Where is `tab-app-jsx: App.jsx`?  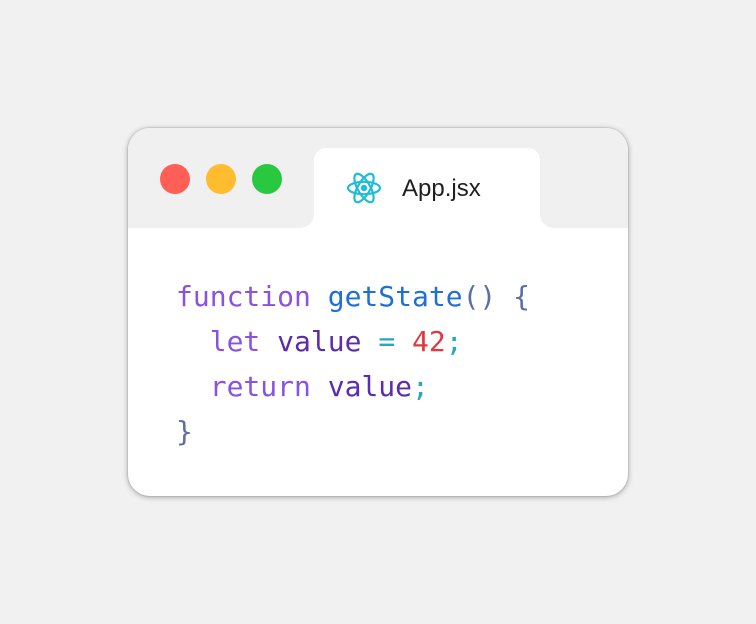 tab-app-jsx: App.jsx is located at coordinates (427, 188).